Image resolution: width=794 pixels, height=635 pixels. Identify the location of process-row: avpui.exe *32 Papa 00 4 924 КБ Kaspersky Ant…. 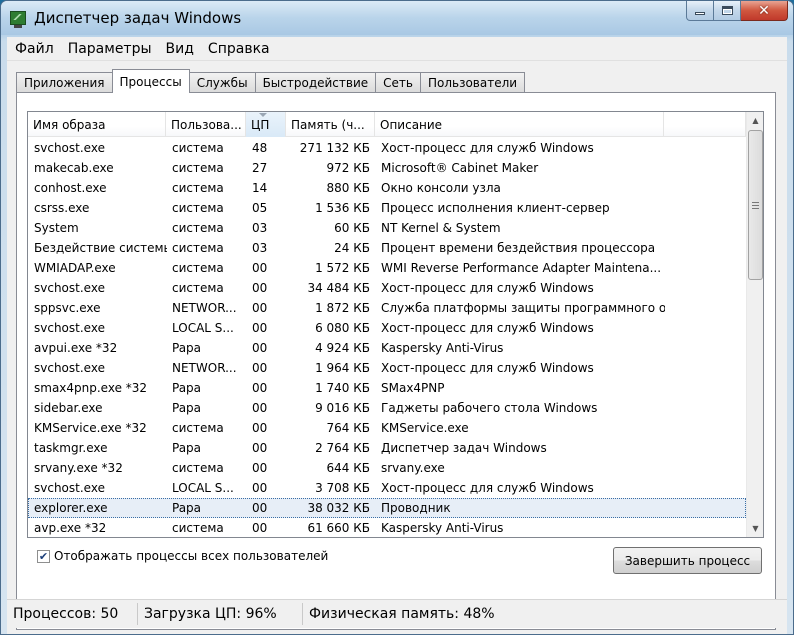
(387, 348).